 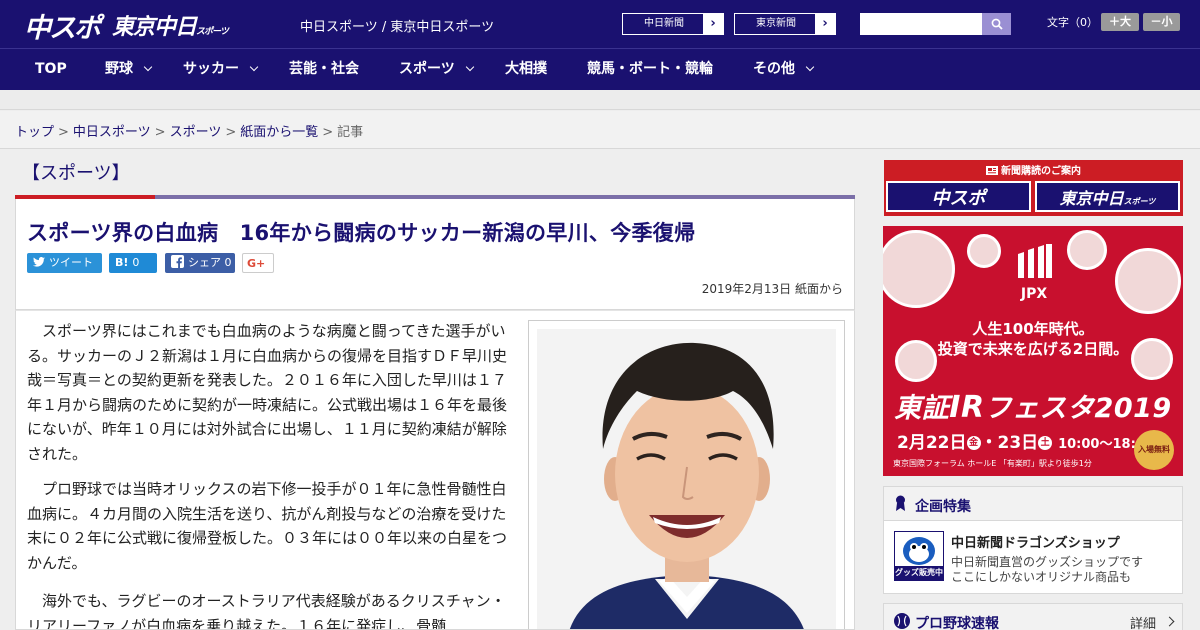 What do you see at coordinates (136, 262) in the screenshot?
I see `hatena-count: 0` at bounding box center [136, 262].